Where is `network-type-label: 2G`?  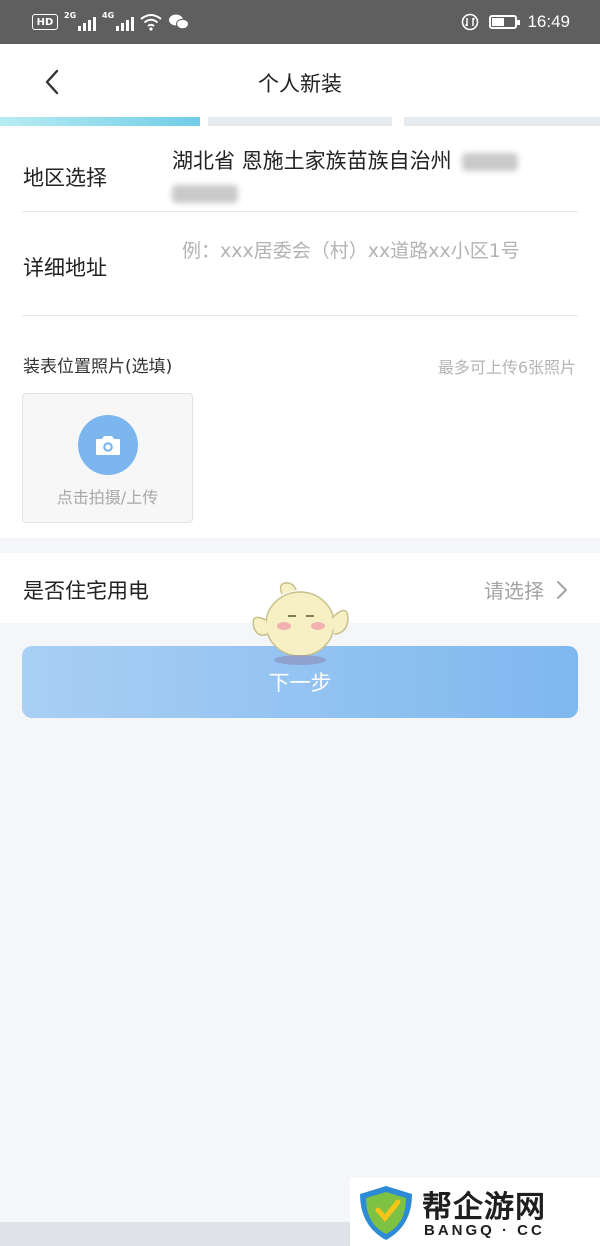
network-type-label: 2G is located at coordinates (70, 15).